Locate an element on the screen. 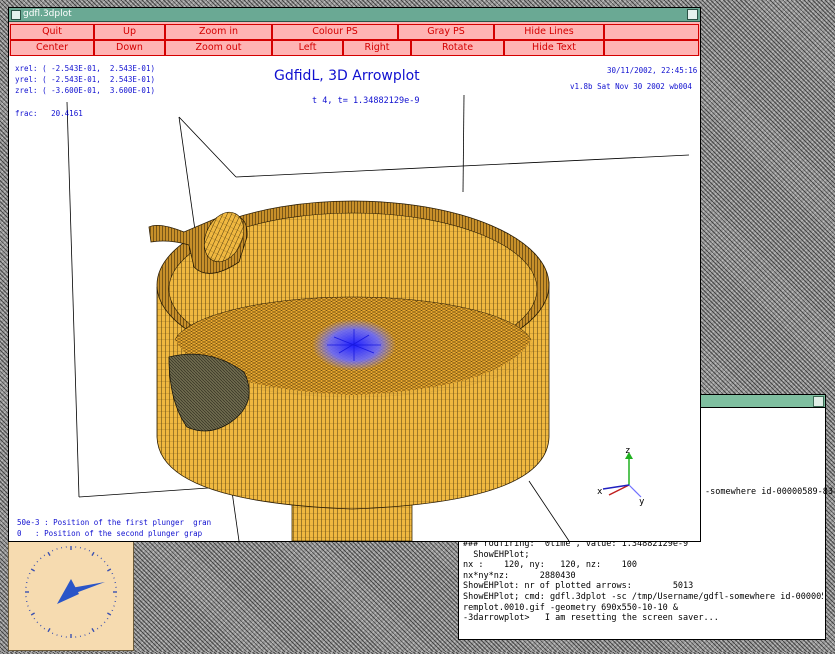  yrange-label: yrel: ( -2.543E-01, 2.543E-01) is located at coordinates (85, 79).